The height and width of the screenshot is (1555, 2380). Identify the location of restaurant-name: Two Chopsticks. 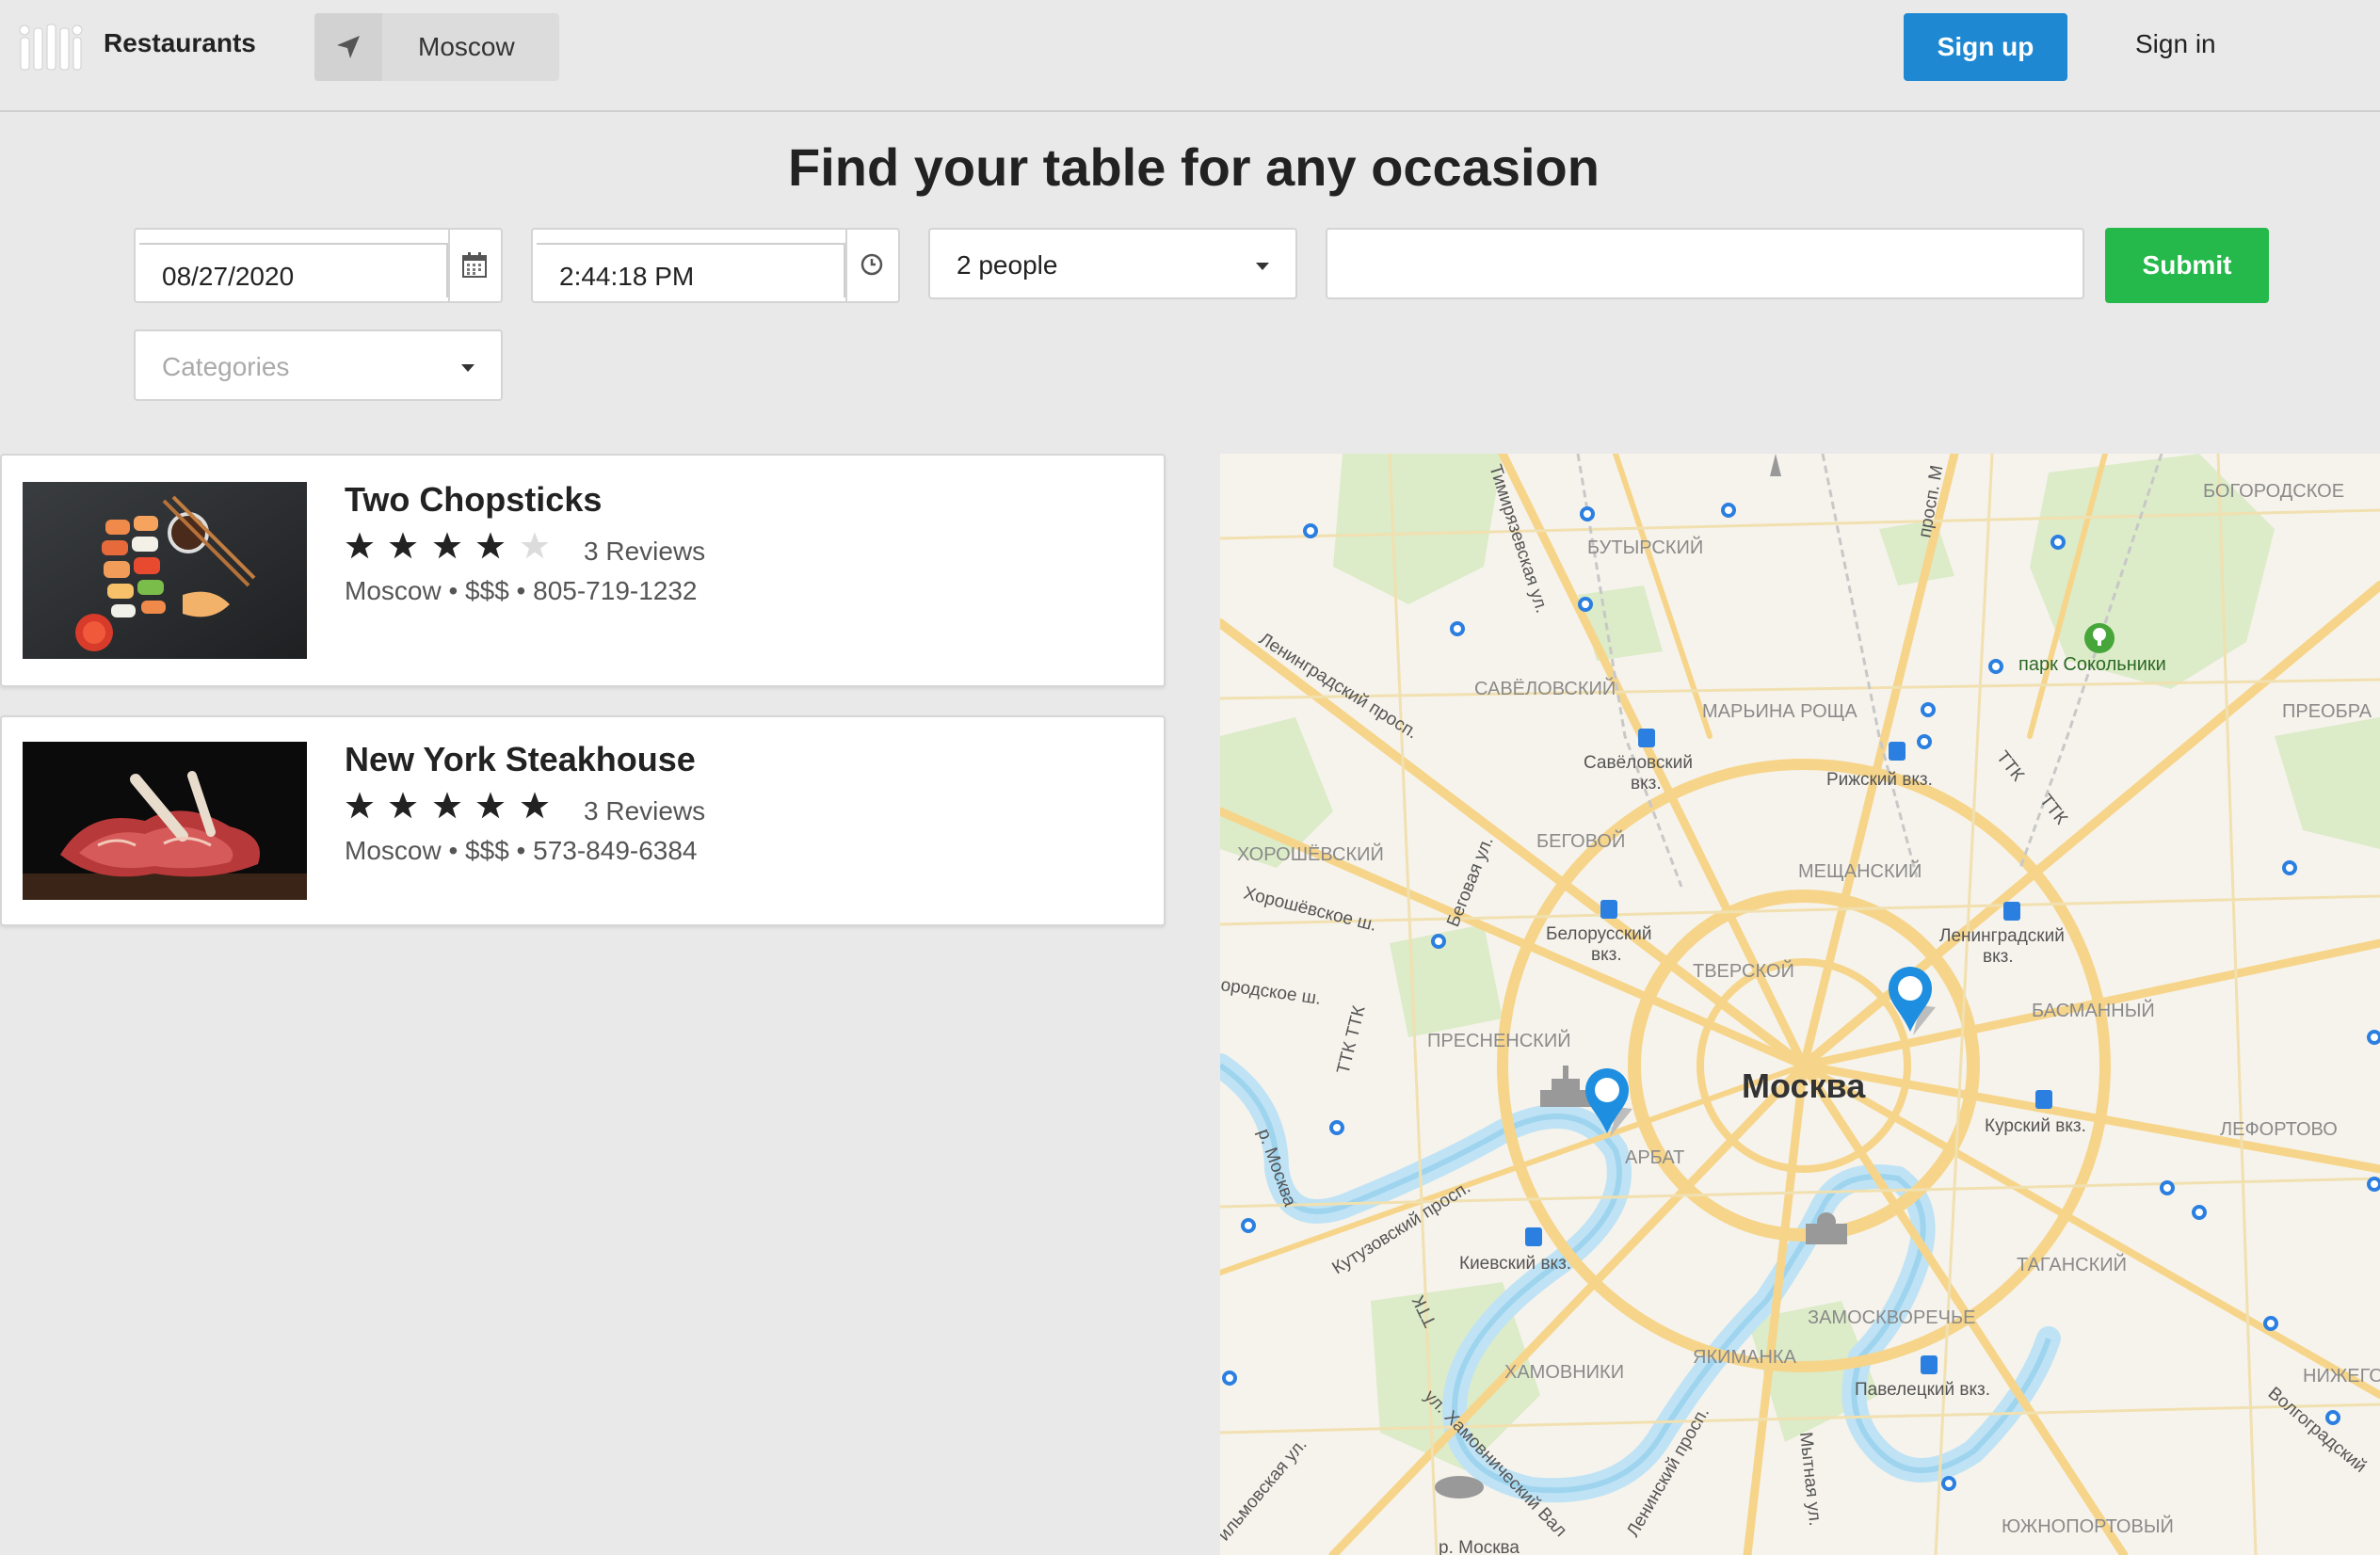
(473, 500).